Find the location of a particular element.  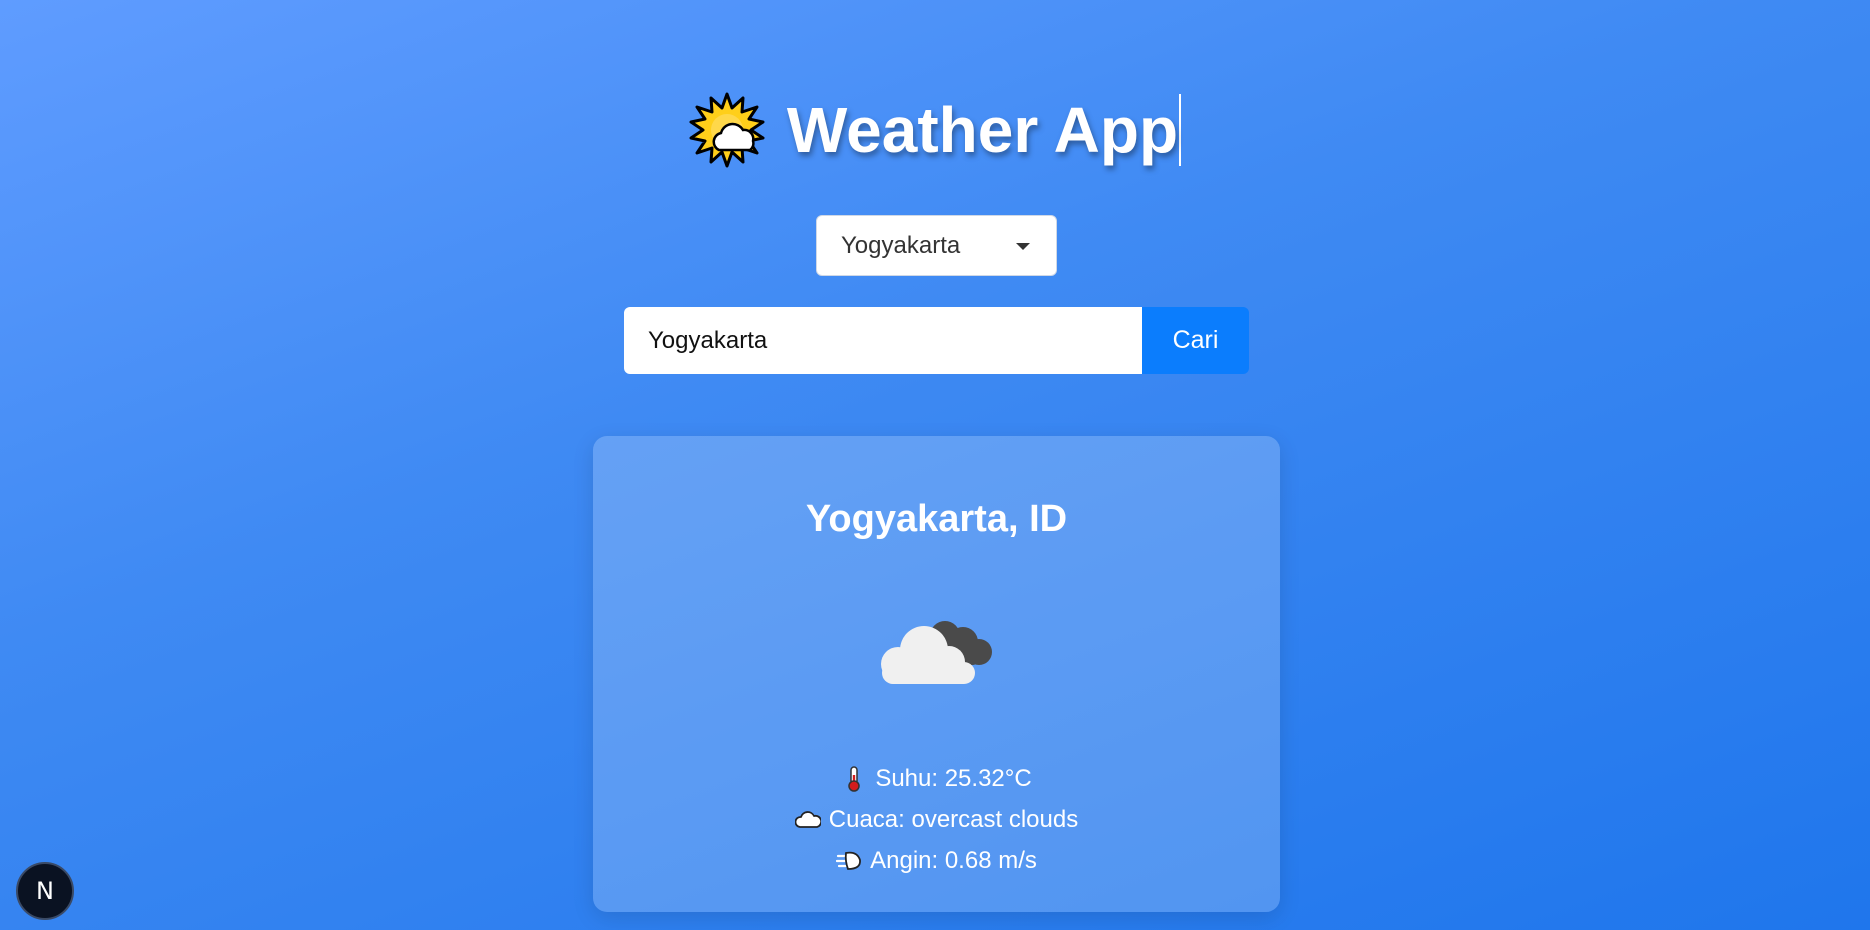

search-form: Cari is located at coordinates (936, 340).